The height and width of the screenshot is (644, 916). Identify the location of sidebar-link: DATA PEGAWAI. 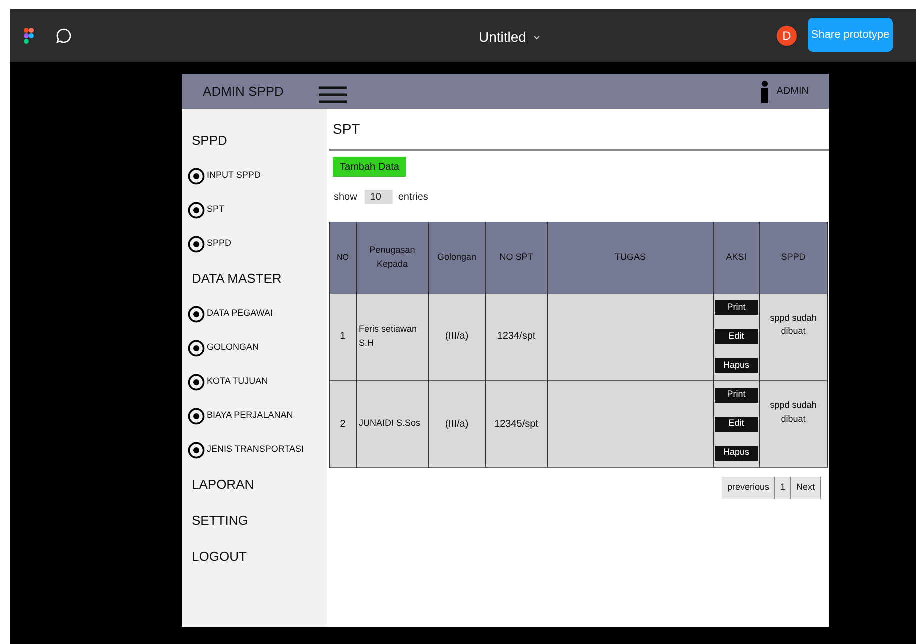
(240, 314).